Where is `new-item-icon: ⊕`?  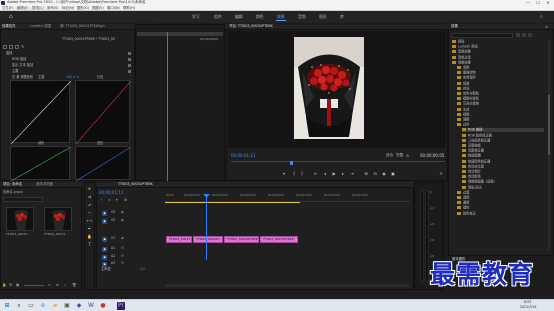 new-item-icon: ⊕ is located at coordinates (57, 285).